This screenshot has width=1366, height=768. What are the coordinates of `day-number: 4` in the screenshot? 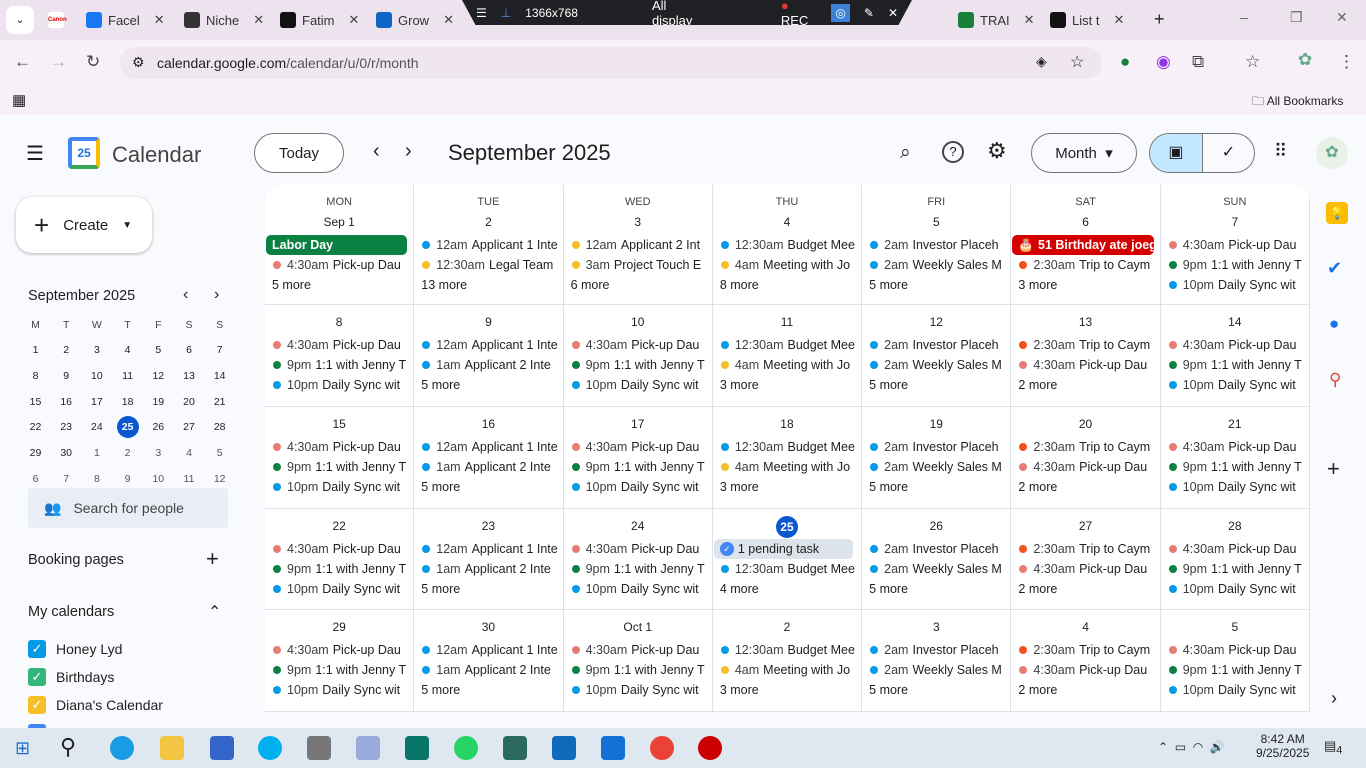 It's located at (1085, 627).